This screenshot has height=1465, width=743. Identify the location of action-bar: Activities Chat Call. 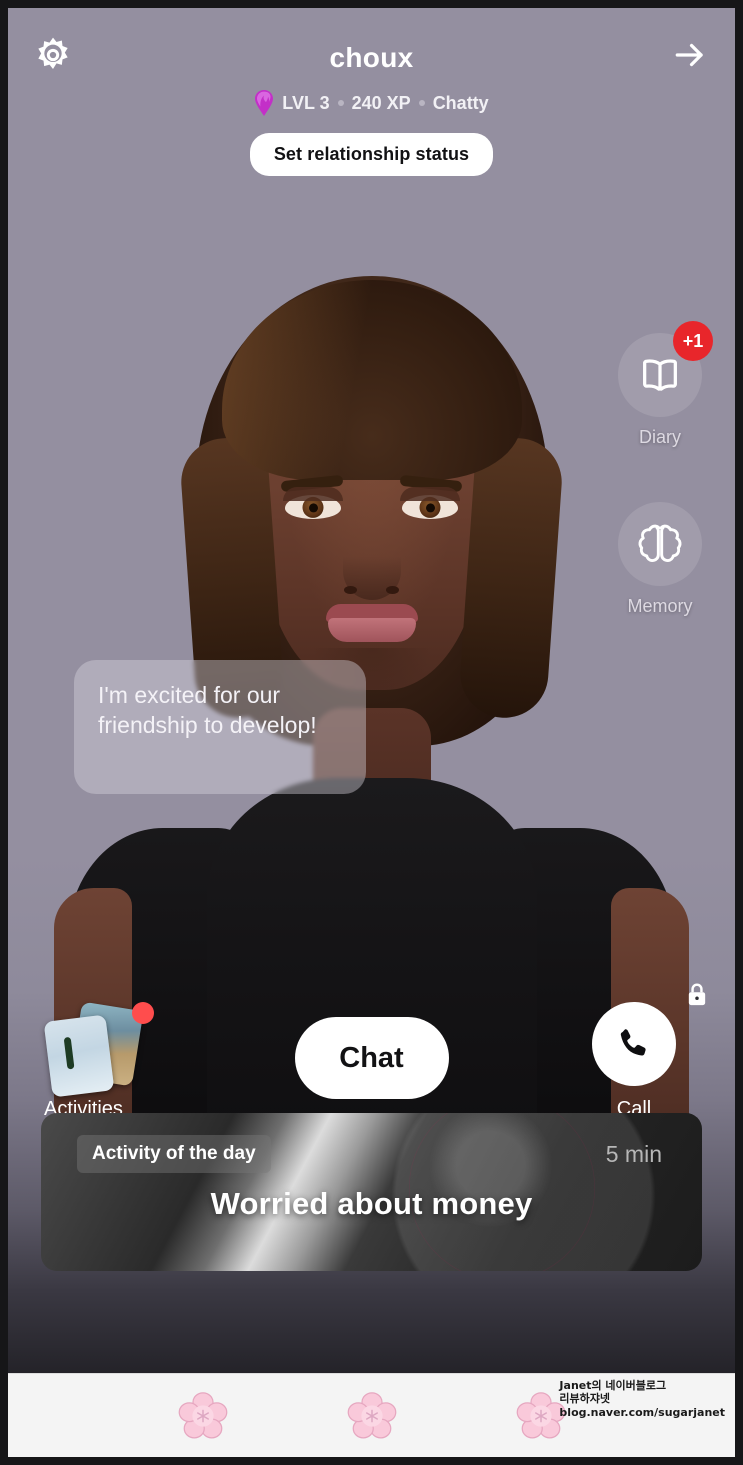
(371, 1046).